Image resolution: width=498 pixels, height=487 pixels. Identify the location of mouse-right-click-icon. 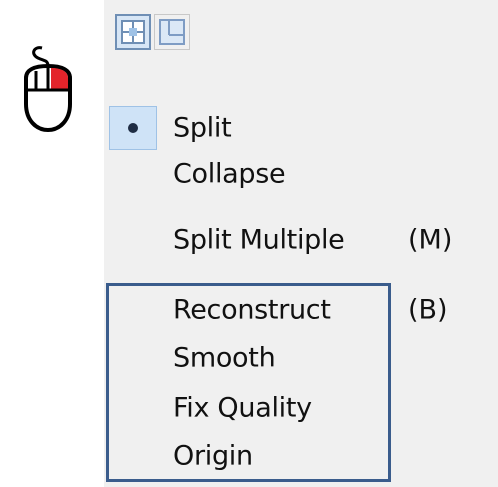
(48, 89).